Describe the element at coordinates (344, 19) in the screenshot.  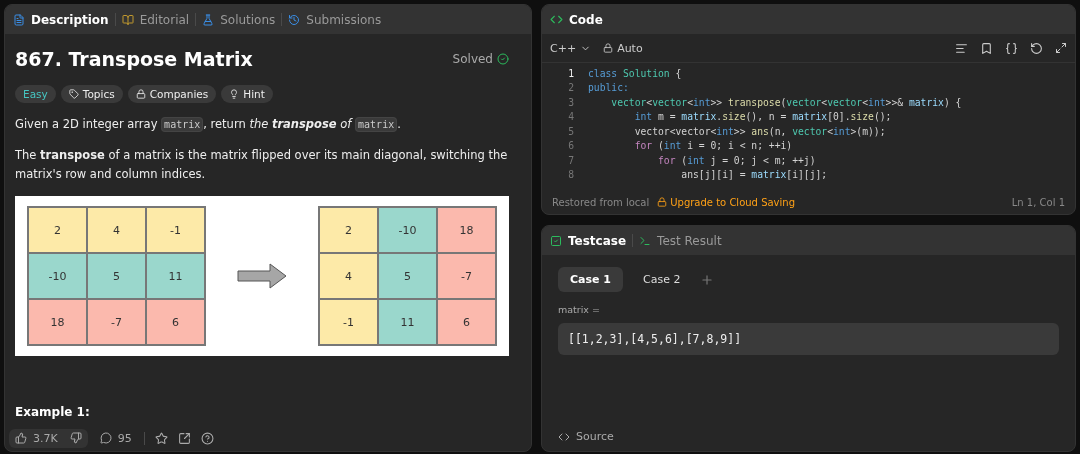
I see `panel-tab: Submissions` at that location.